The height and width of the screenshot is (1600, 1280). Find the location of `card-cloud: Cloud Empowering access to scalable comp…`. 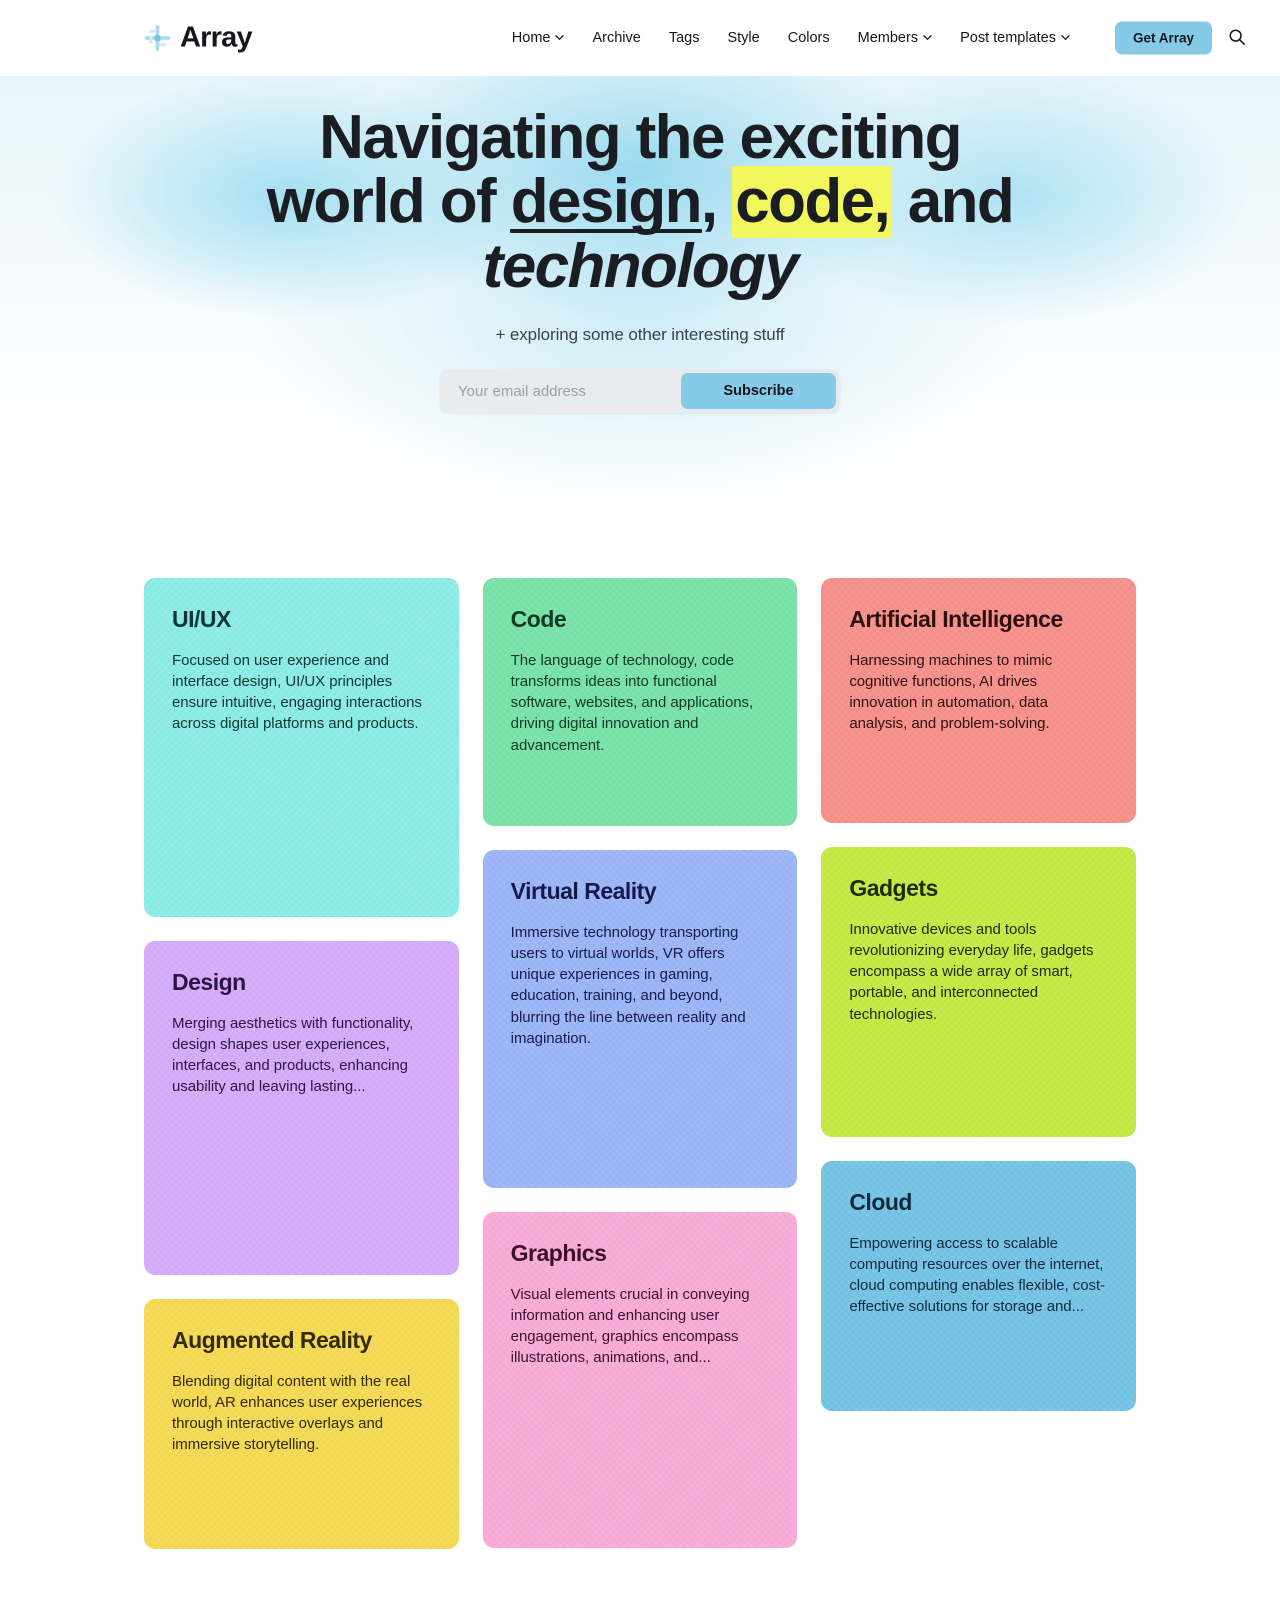

card-cloud: Cloud Empowering access to scalable comp… is located at coordinates (978, 1286).